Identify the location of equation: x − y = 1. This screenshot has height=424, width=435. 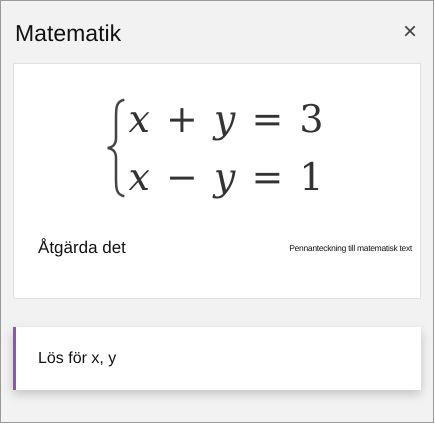
(226, 177).